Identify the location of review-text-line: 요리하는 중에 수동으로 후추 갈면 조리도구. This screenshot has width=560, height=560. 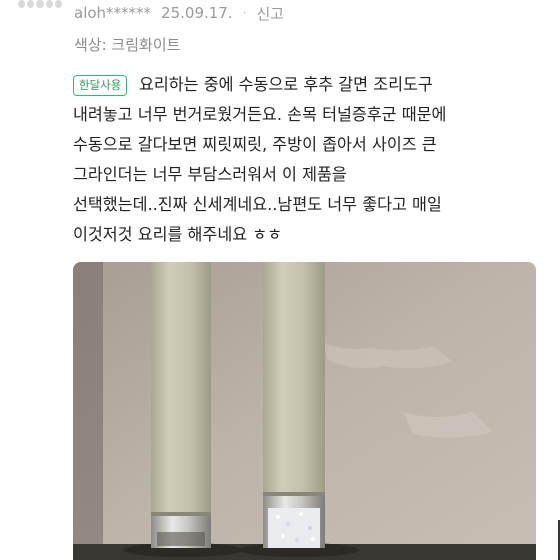
(286, 84).